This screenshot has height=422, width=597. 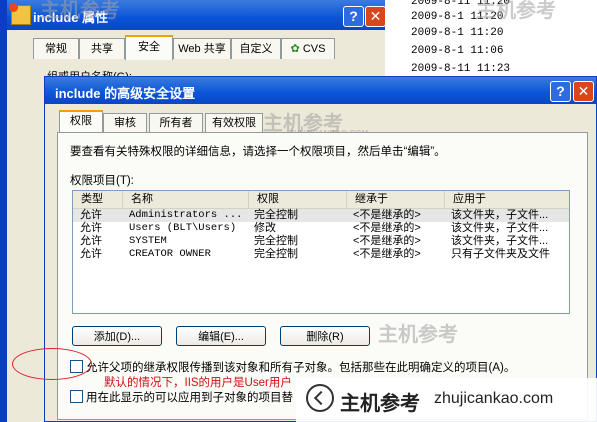 I want to click on watermark-panel: 主机参考, so click(x=418, y=335).